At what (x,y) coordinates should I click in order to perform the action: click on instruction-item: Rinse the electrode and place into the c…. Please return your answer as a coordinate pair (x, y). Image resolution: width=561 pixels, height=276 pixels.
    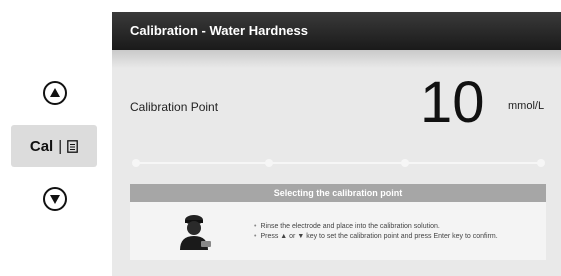
    Looking at the image, I should click on (376, 227).